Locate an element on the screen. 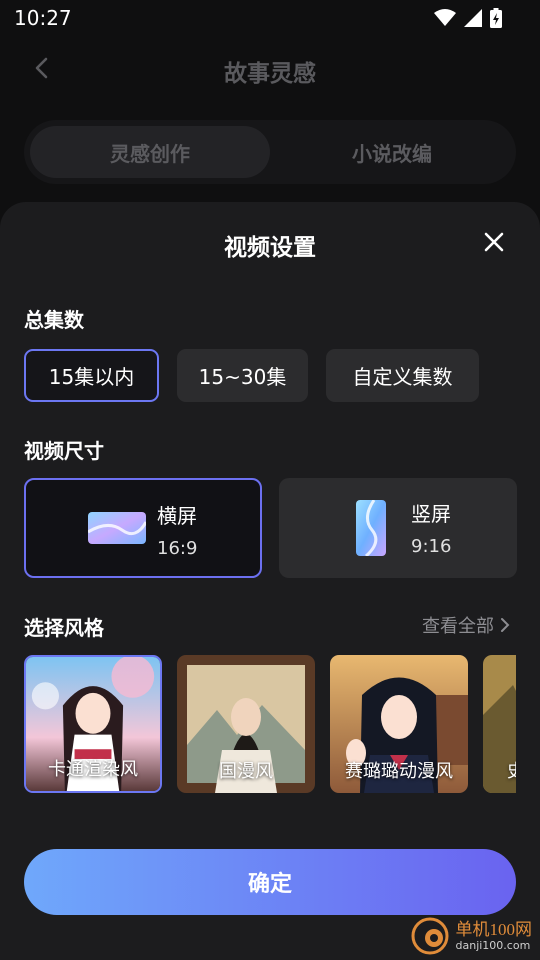 This screenshot has height=960, width=540. status-time: 10:27 is located at coordinates (43, 18).